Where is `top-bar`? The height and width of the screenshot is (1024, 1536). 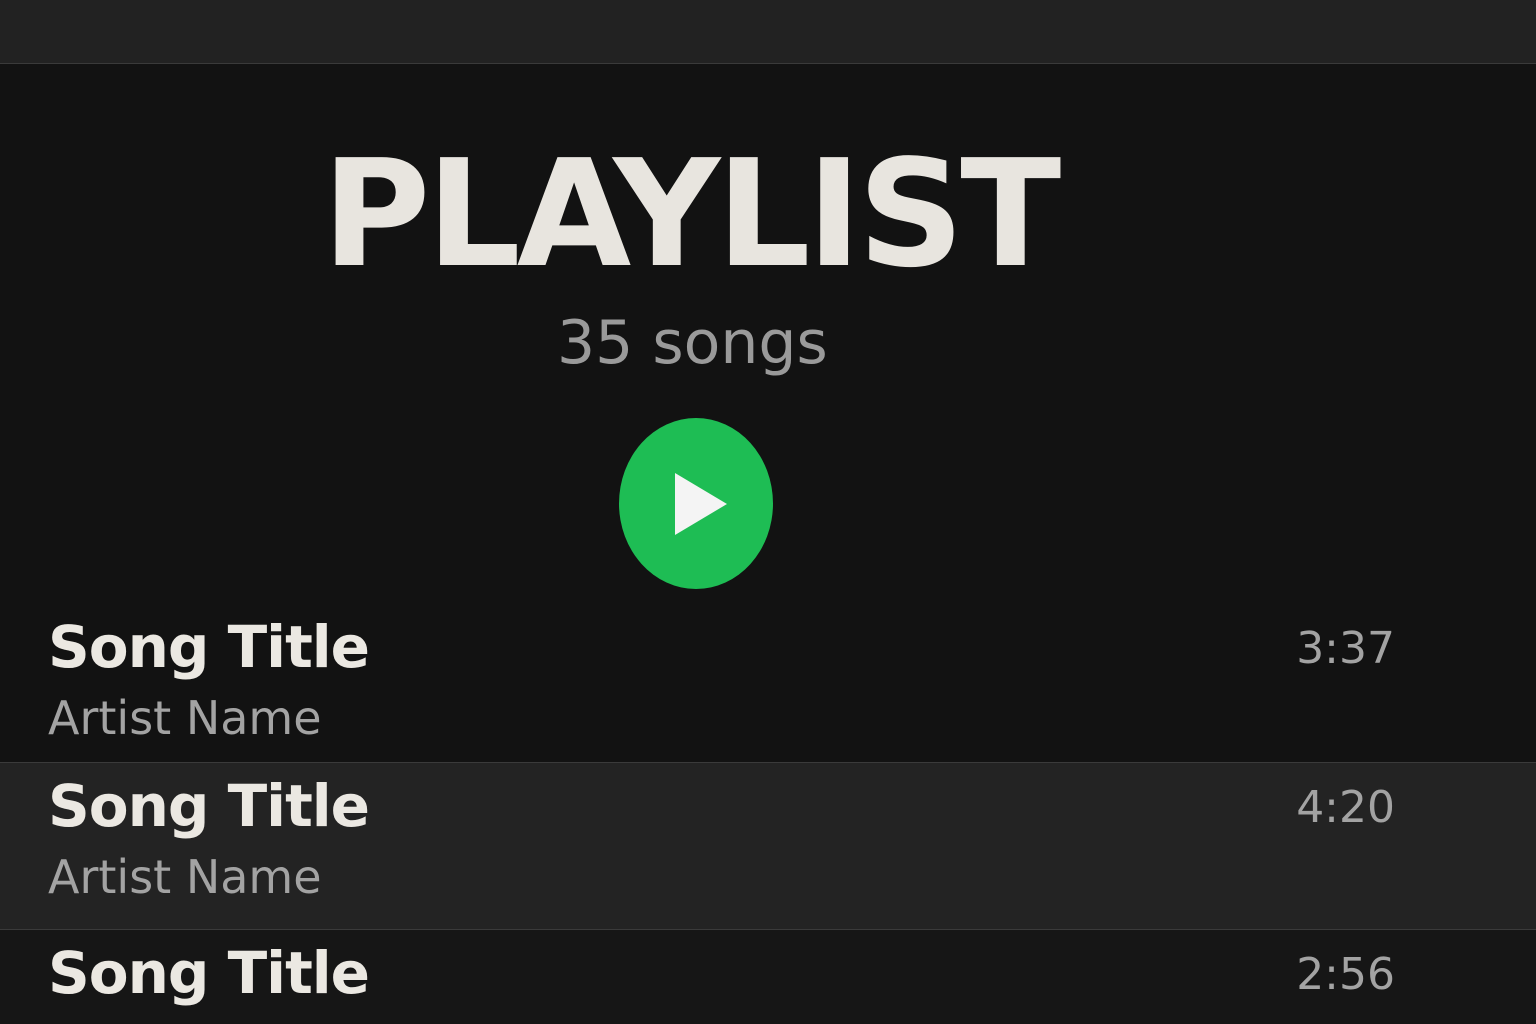 top-bar is located at coordinates (768, 32).